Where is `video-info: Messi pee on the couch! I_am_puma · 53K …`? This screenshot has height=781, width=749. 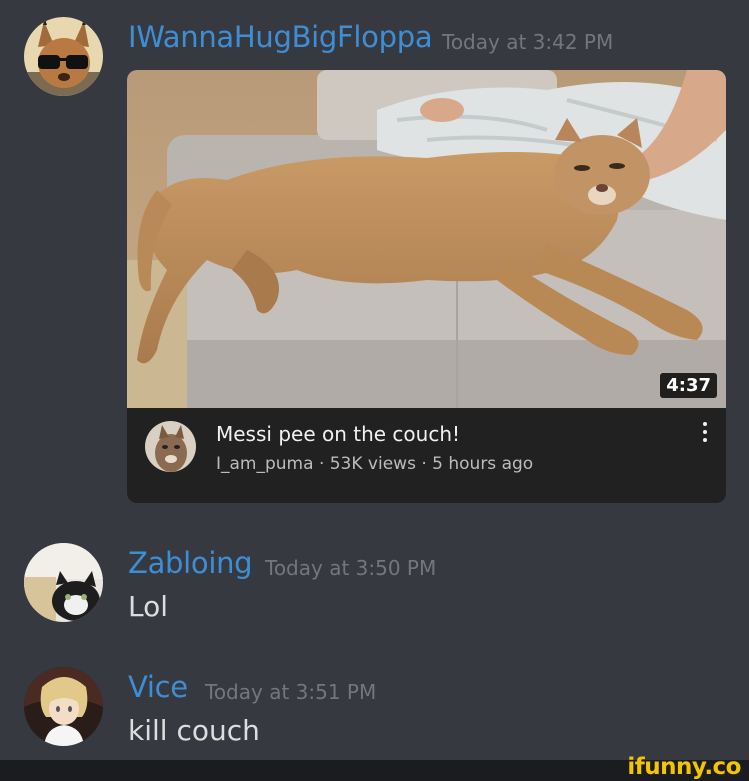 video-info: Messi pee on the couch! I_am_puma · 53K … is located at coordinates (426, 455).